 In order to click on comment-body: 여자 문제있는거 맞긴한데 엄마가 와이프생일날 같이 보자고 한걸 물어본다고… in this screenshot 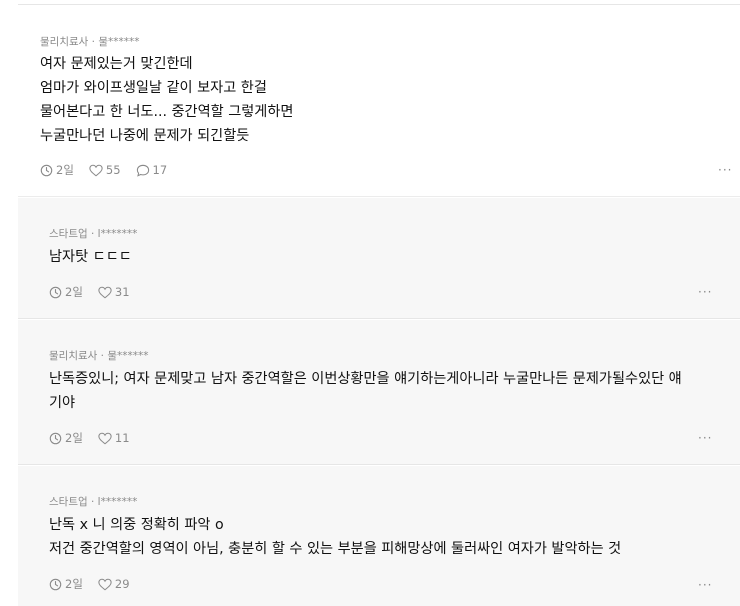, I will do `click(166, 100)`.